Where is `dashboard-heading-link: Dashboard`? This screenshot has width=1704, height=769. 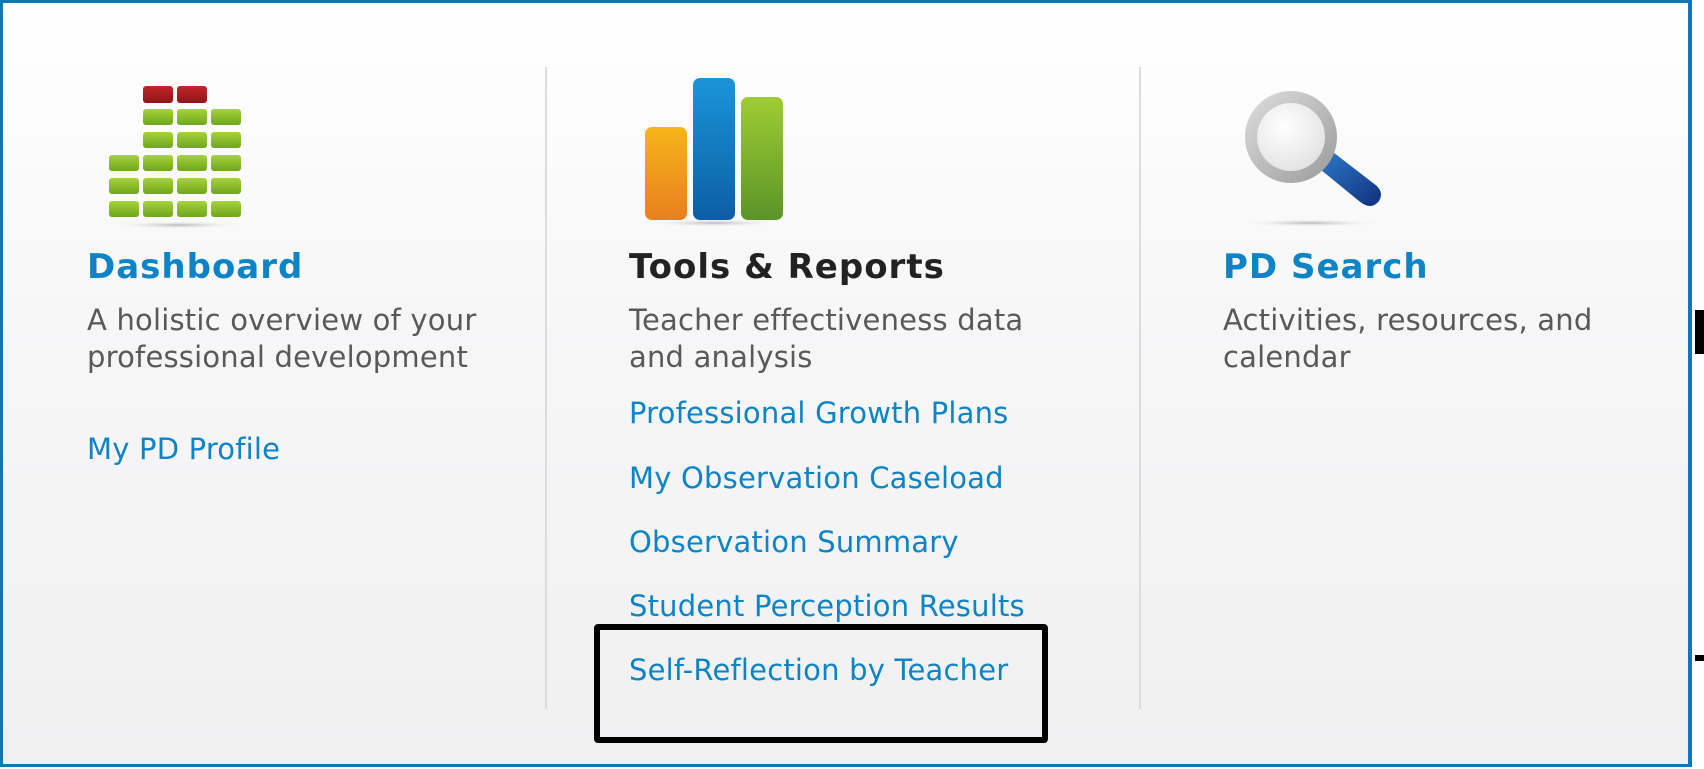
dashboard-heading-link: Dashboard is located at coordinates (195, 267).